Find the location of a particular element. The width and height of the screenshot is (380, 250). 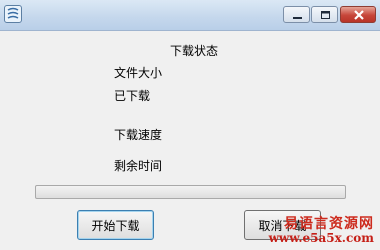

remaining-time-label: 剩余时间 is located at coordinates (138, 166).